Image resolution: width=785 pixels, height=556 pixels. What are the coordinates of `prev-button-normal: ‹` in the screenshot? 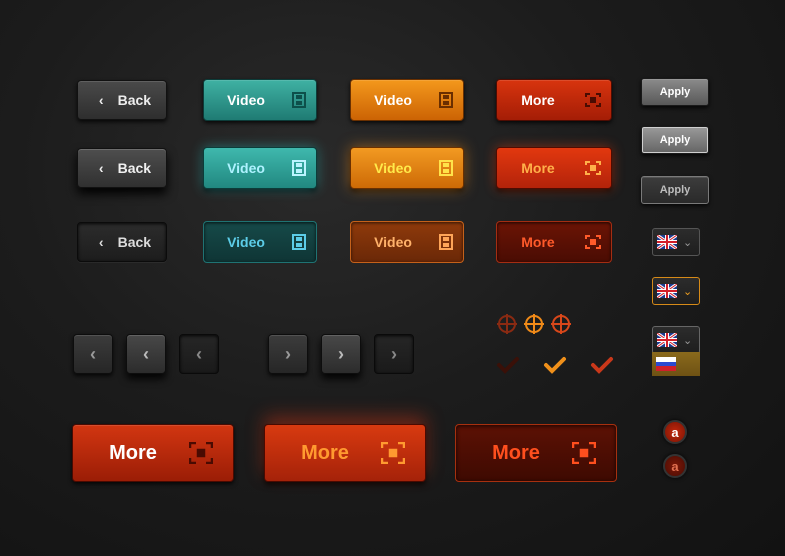 It's located at (93, 354).